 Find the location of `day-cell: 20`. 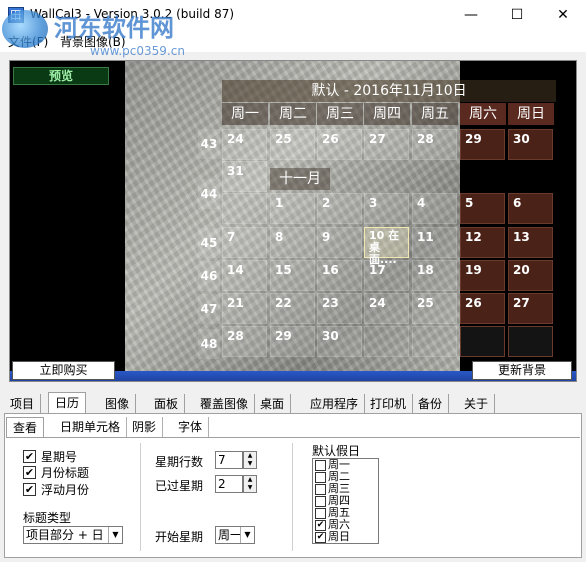

day-cell: 20 is located at coordinates (530, 275).